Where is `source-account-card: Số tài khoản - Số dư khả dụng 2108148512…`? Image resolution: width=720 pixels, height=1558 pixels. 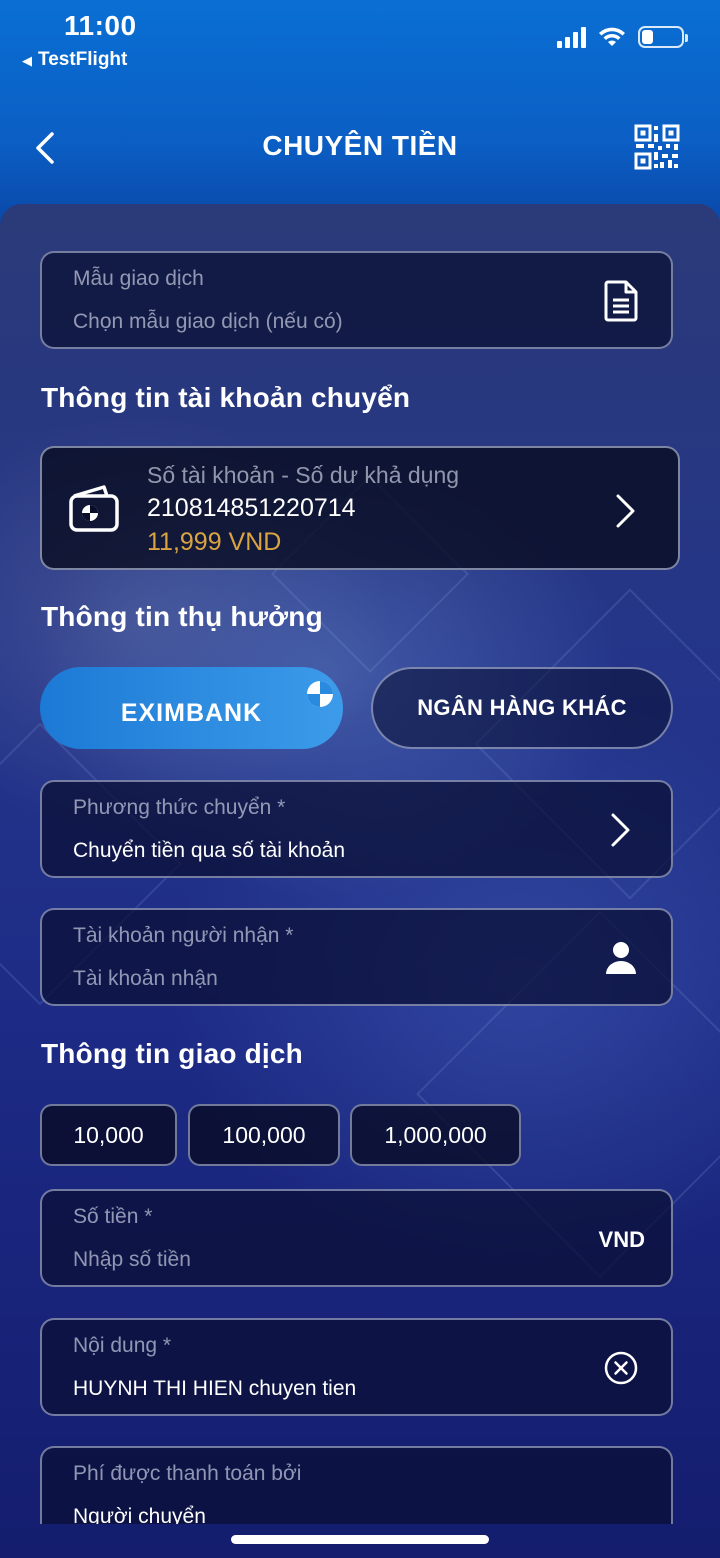
source-account-card: Số tài khoản - Số dư khả dụng 2108148512… is located at coordinates (360, 508).